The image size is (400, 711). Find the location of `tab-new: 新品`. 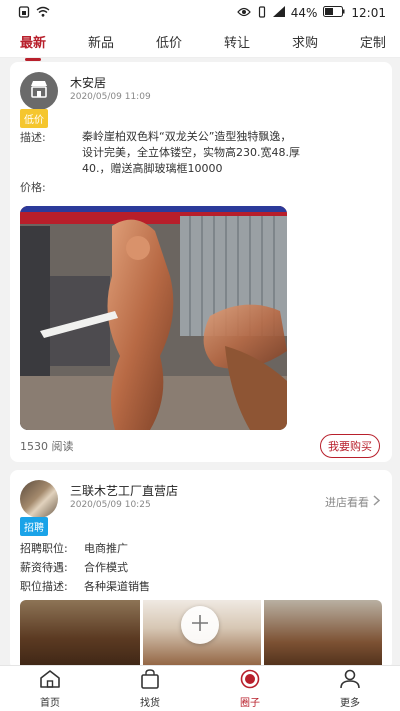

tab-new: 新品 is located at coordinates (101, 41).